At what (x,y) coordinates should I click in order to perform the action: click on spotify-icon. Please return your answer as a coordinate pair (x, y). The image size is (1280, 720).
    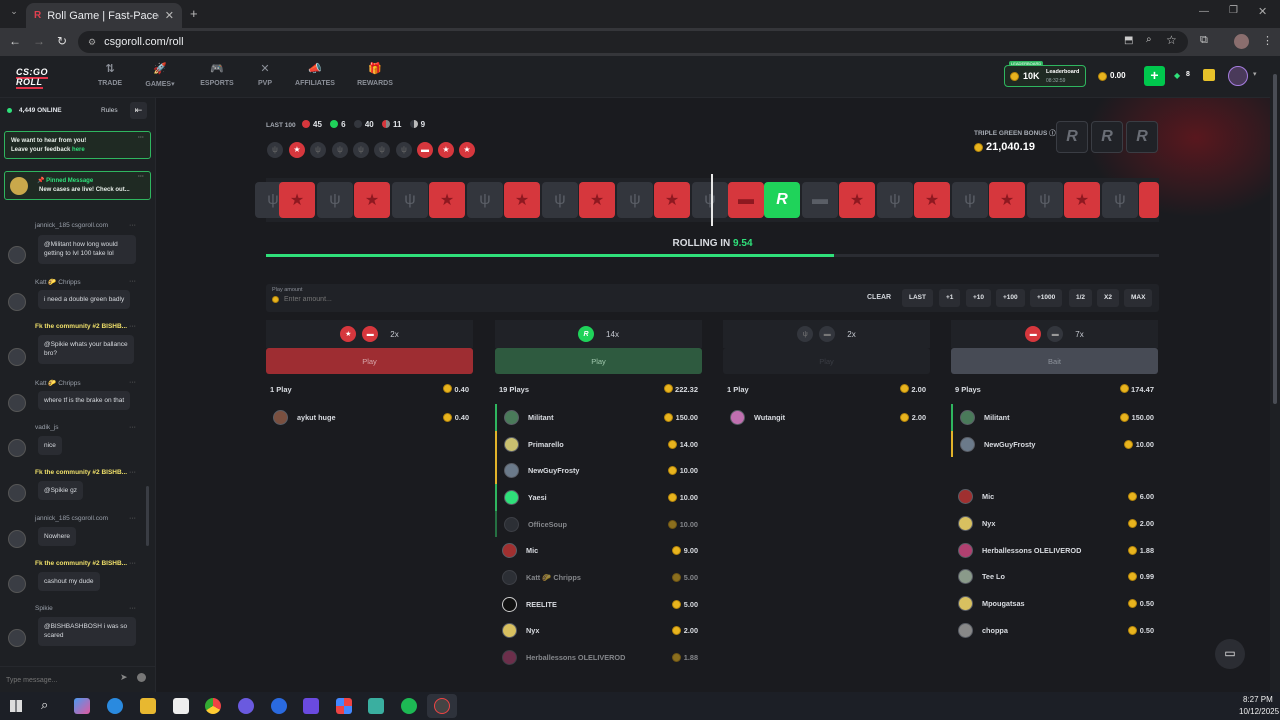
    Looking at the image, I should click on (409, 706).